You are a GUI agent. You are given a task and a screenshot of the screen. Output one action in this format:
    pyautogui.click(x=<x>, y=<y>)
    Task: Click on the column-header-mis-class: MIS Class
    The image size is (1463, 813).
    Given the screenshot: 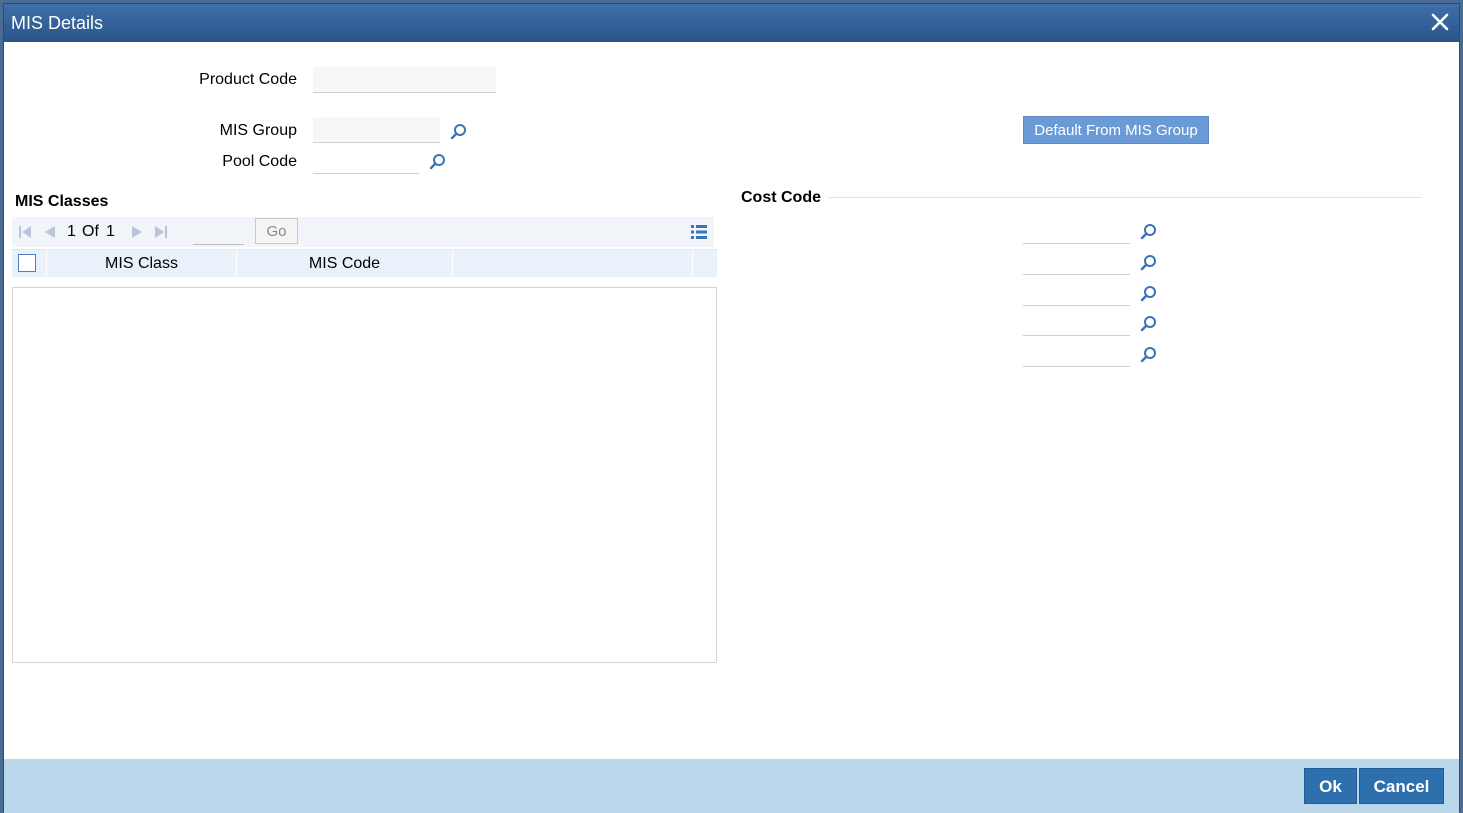 What is the action you would take?
    pyautogui.click(x=142, y=263)
    